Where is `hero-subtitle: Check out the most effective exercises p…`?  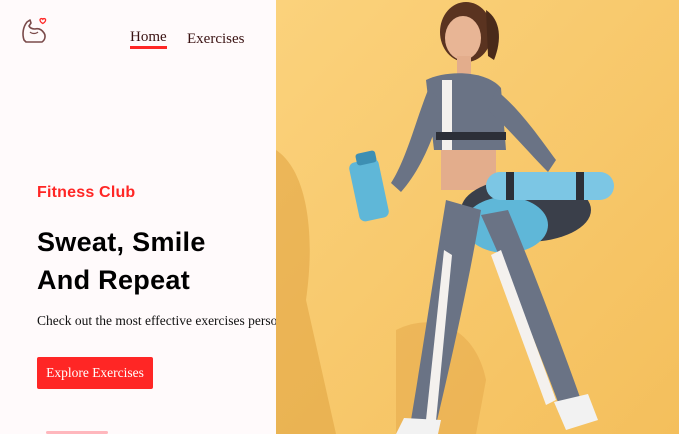
hero-subtitle: Check out the most effective exercises p… is located at coordinates (156, 320).